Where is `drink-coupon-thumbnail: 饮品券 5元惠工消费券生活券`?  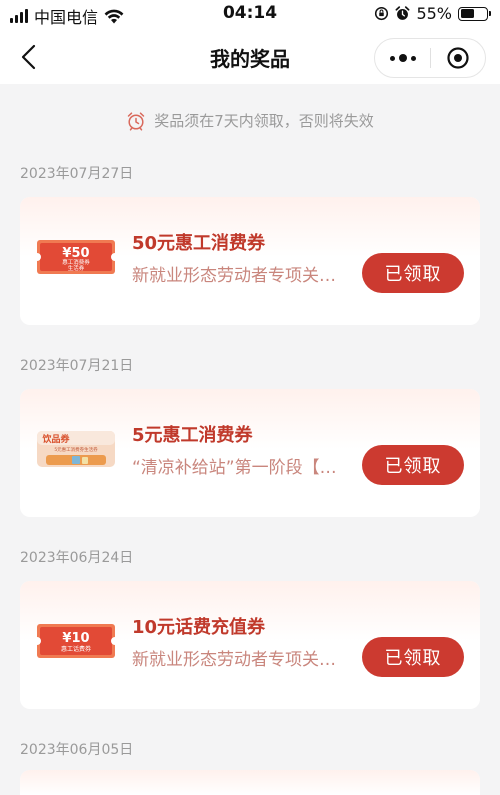 drink-coupon-thumbnail: 饮品券 5元惠工消费券生活券 is located at coordinates (76, 449).